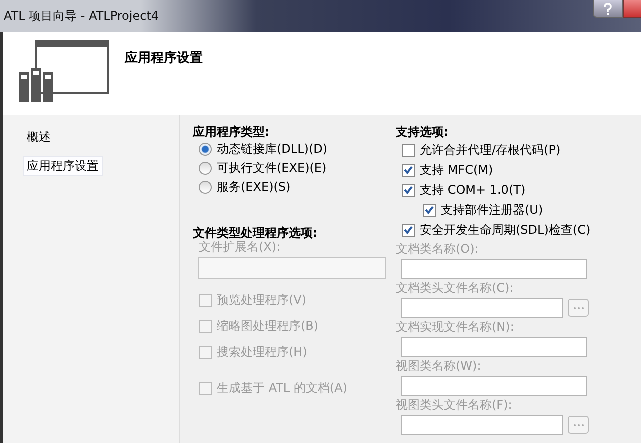  I want to click on section-heading: 支持选项:, so click(423, 132).